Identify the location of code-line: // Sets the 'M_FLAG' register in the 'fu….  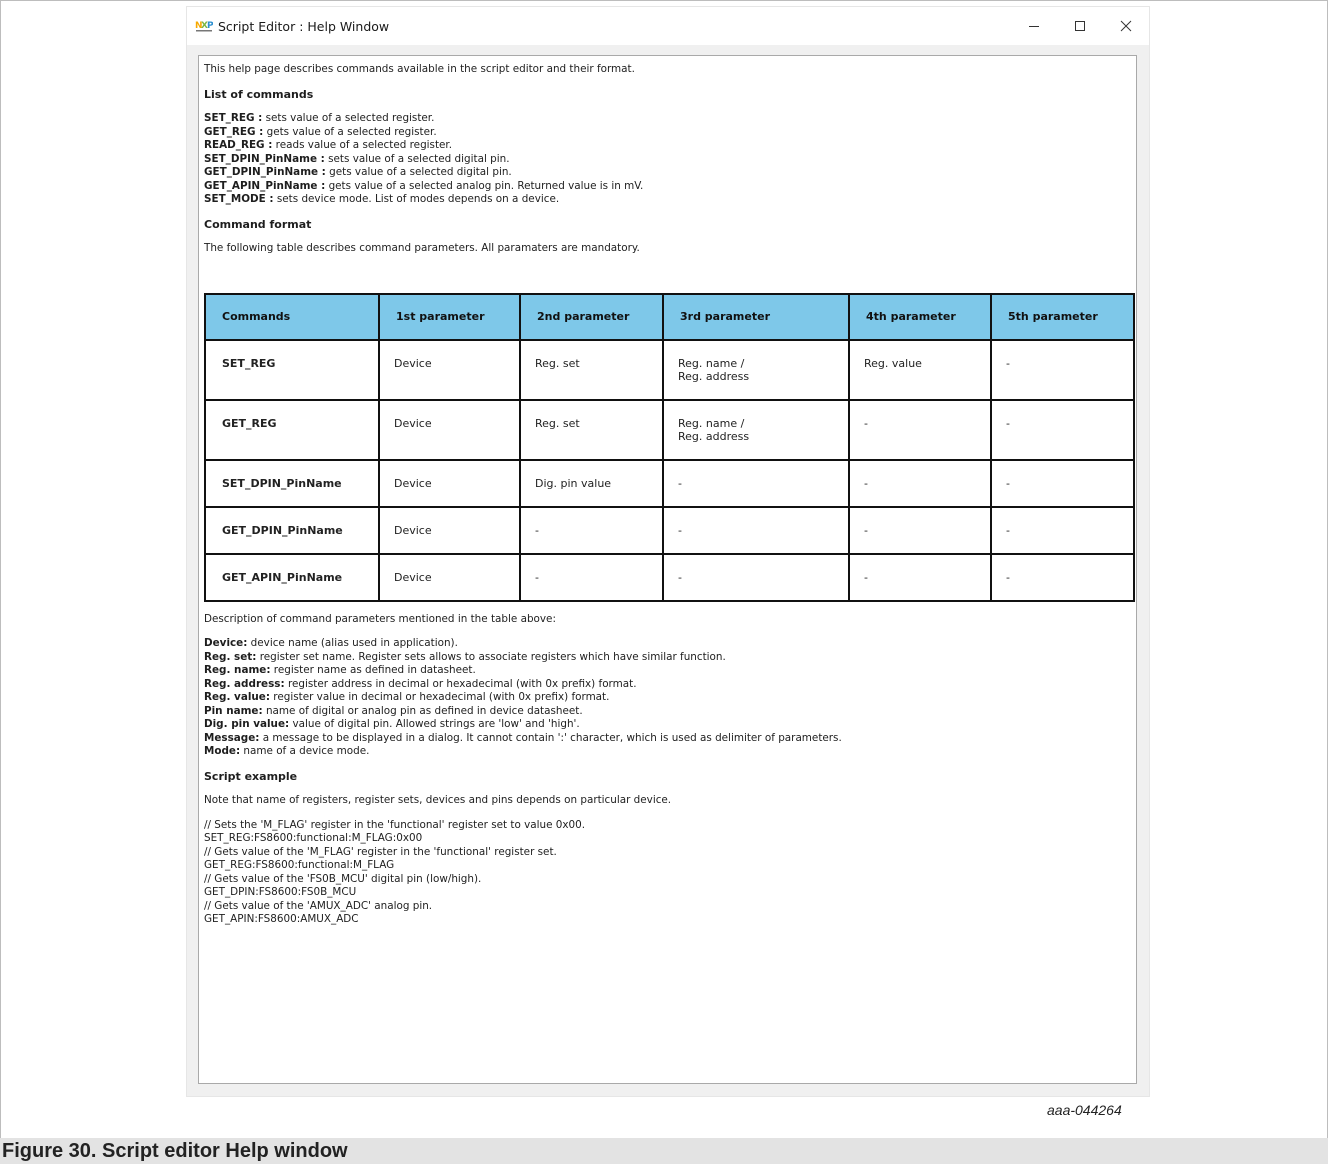
(395, 824).